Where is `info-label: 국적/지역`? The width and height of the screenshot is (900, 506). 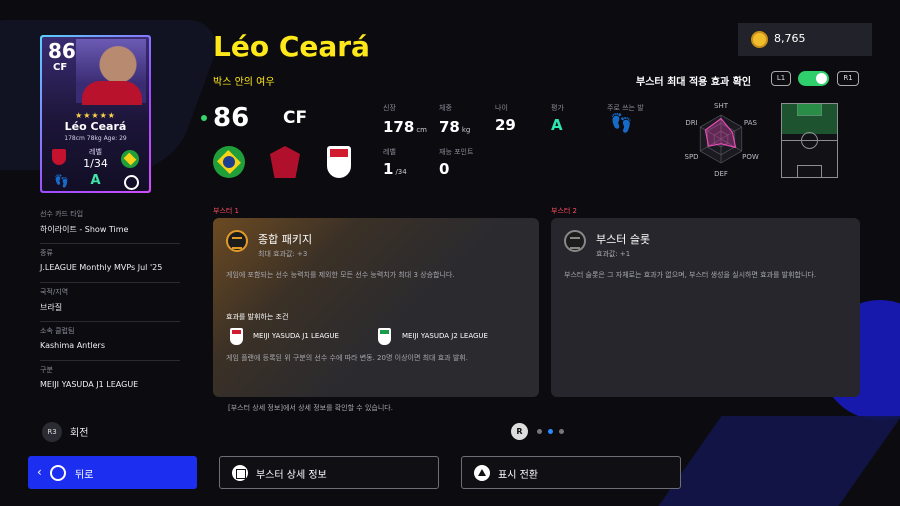 info-label: 국적/지역 is located at coordinates (54, 292).